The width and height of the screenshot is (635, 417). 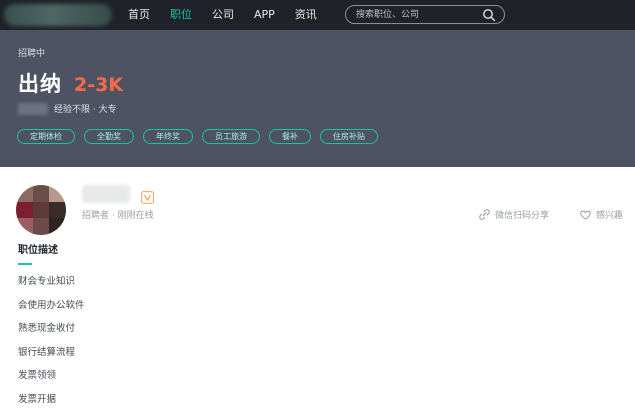 I want to click on job-requirements-row: 经验不限 · 大专, so click(x=67, y=108).